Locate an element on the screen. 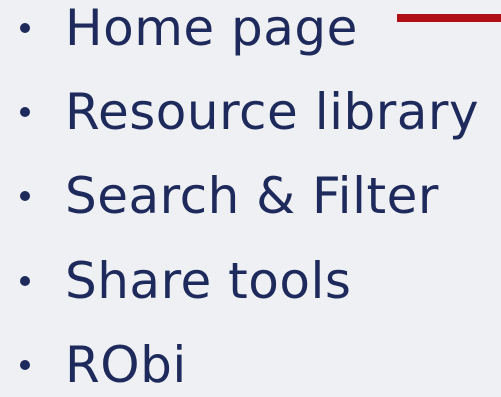  list-item-label: Home page is located at coordinates (211, 28).